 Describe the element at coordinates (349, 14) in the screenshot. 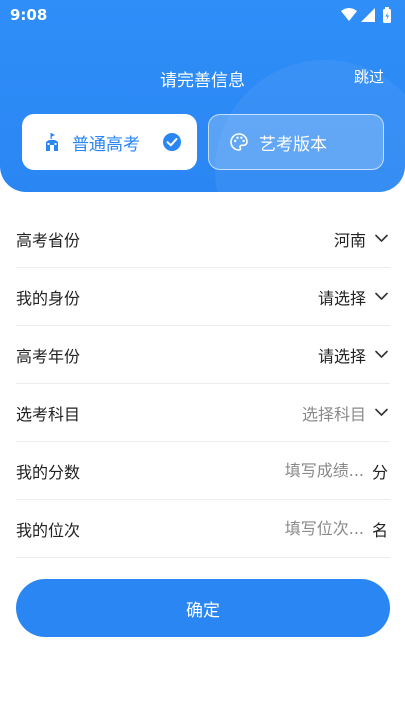

I see `wifi-icon` at that location.